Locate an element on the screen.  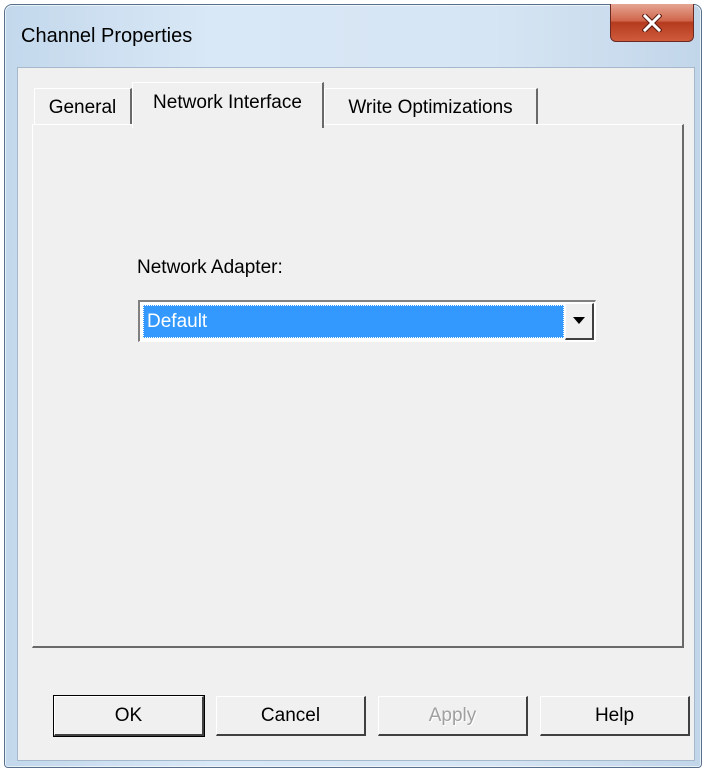
cancel-button: Cancel is located at coordinates (291, 716).